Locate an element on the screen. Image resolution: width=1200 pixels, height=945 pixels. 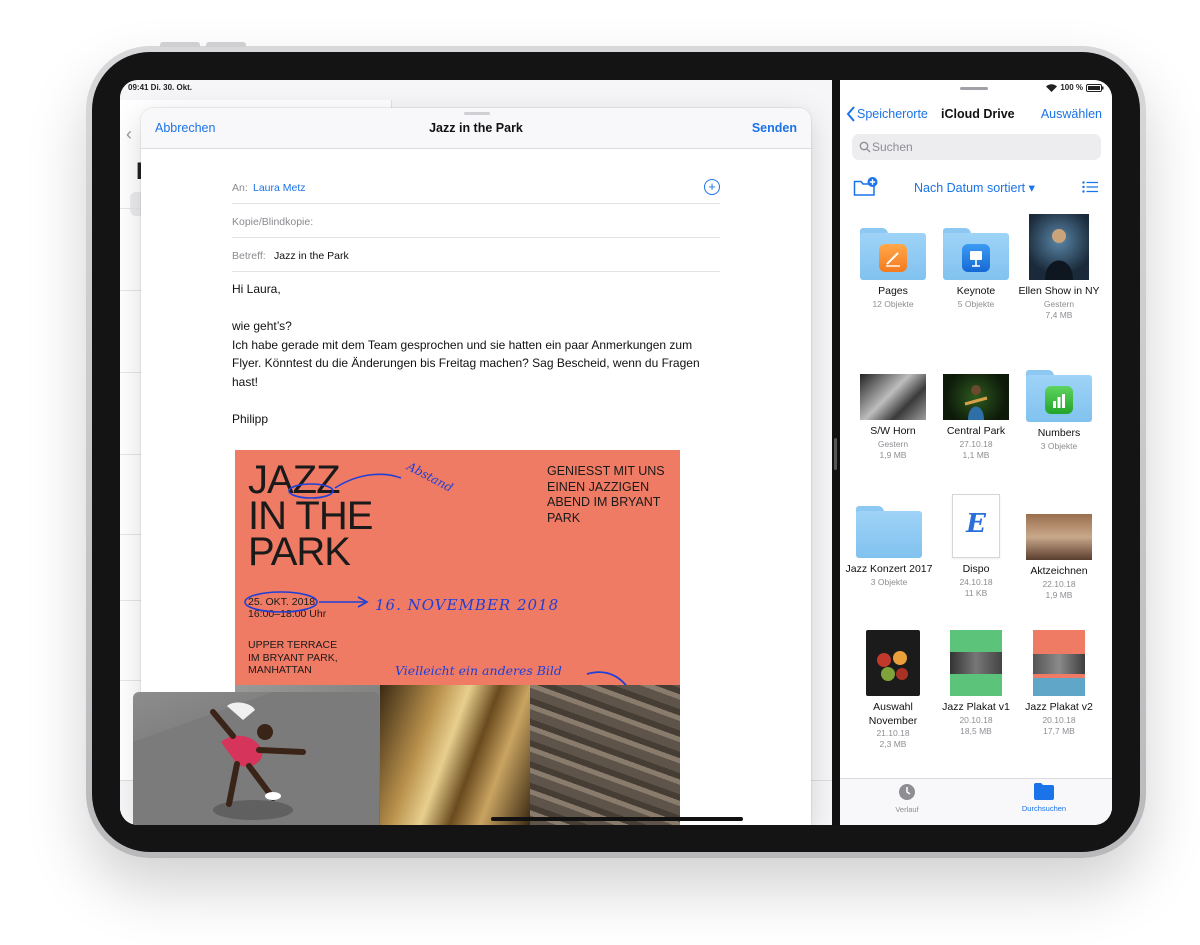
file-name: Dispo is located at coordinates (976, 569).